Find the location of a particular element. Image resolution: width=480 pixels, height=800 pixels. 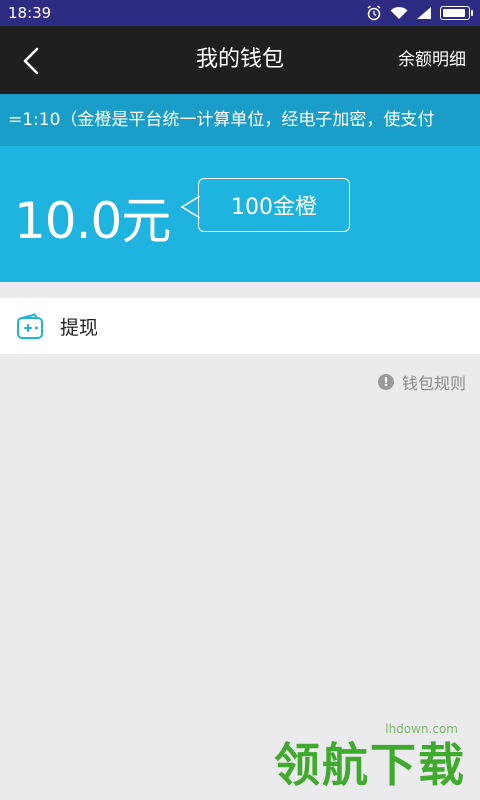

wallet-rules-link: ! 钱包规则 is located at coordinates (421, 382).